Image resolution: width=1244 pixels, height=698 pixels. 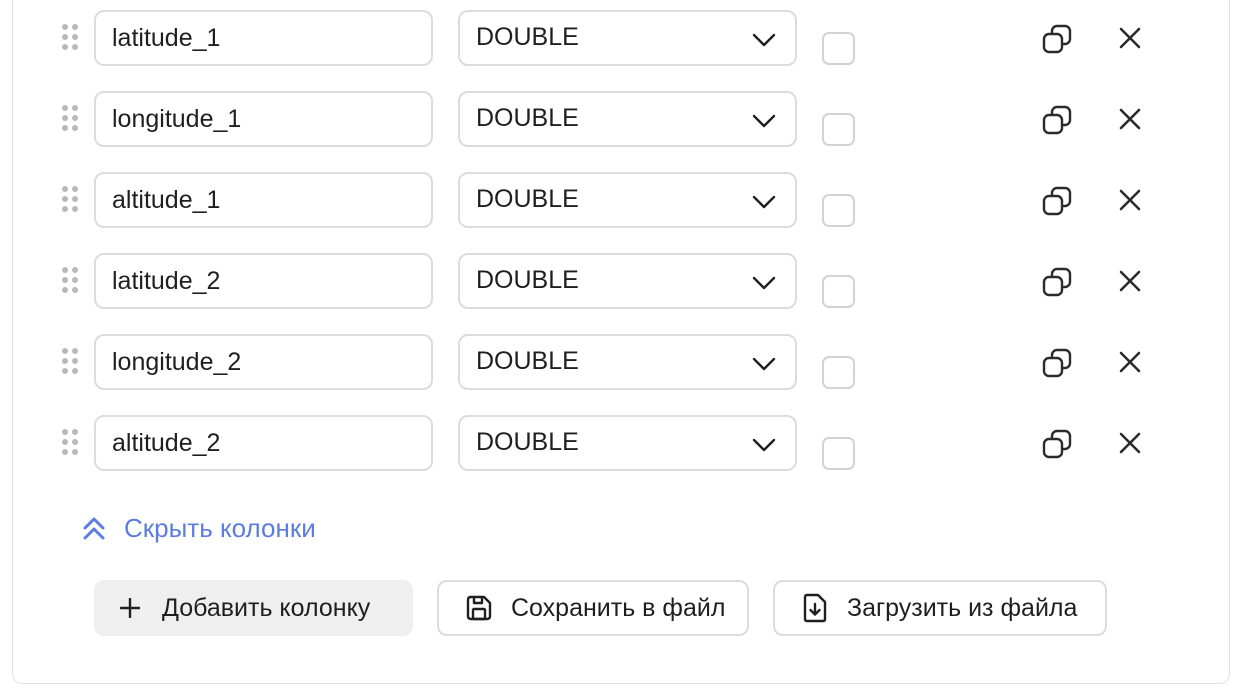 I want to click on column-name-input: longitude_1, so click(x=263, y=119).